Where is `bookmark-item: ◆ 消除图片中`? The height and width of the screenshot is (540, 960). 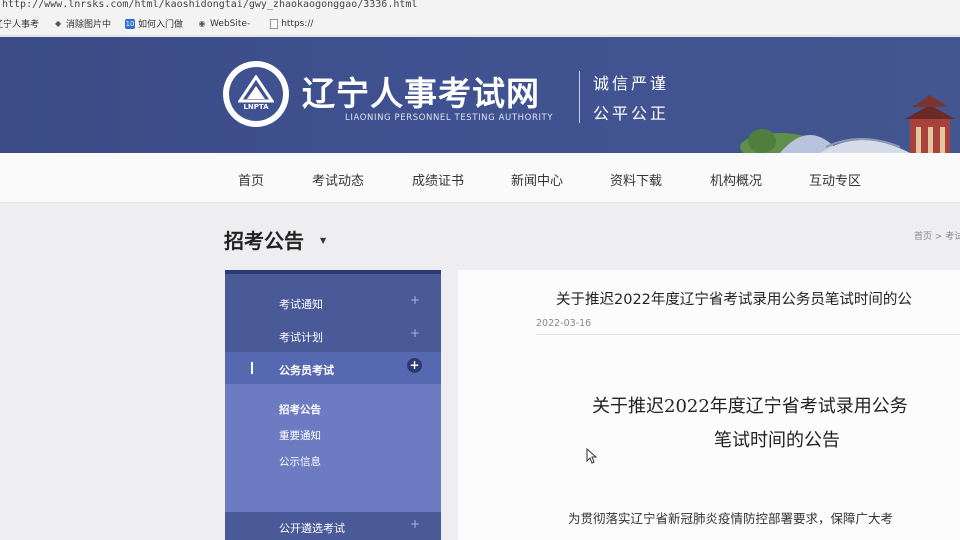
bookmark-item: ◆ 消除图片中 is located at coordinates (82, 24).